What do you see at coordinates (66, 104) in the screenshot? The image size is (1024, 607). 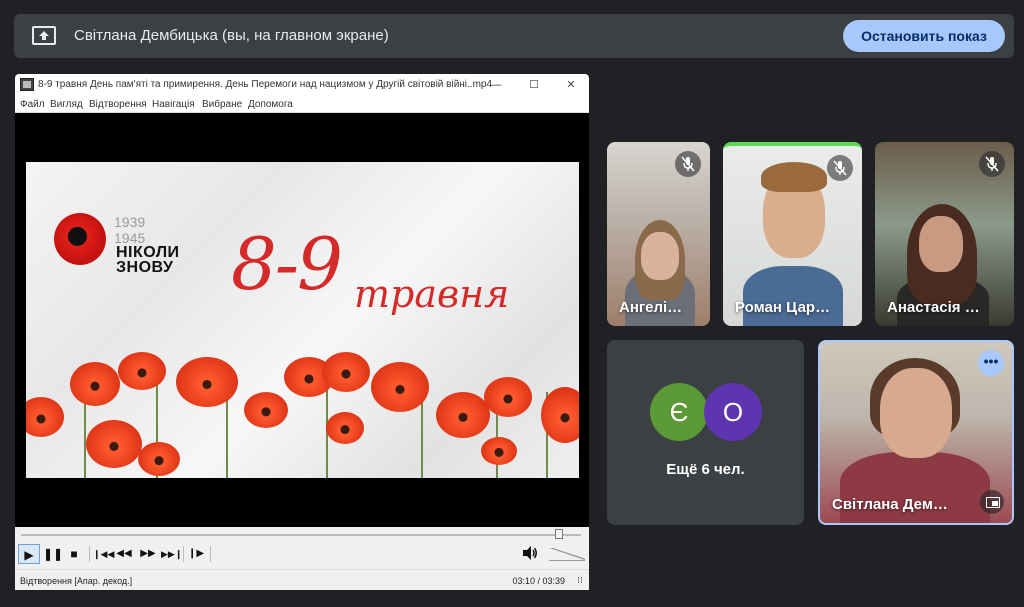 I see `menu-view: Вигляд` at bounding box center [66, 104].